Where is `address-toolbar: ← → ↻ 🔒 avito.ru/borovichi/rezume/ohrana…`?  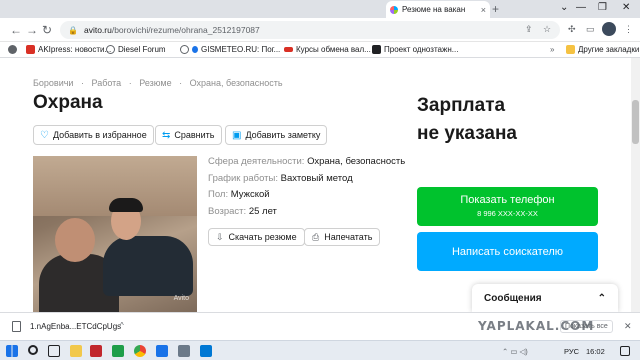 address-toolbar: ← → ↻ 🔒 avito.ru/borovichi/rezume/ohrana… is located at coordinates (320, 30).